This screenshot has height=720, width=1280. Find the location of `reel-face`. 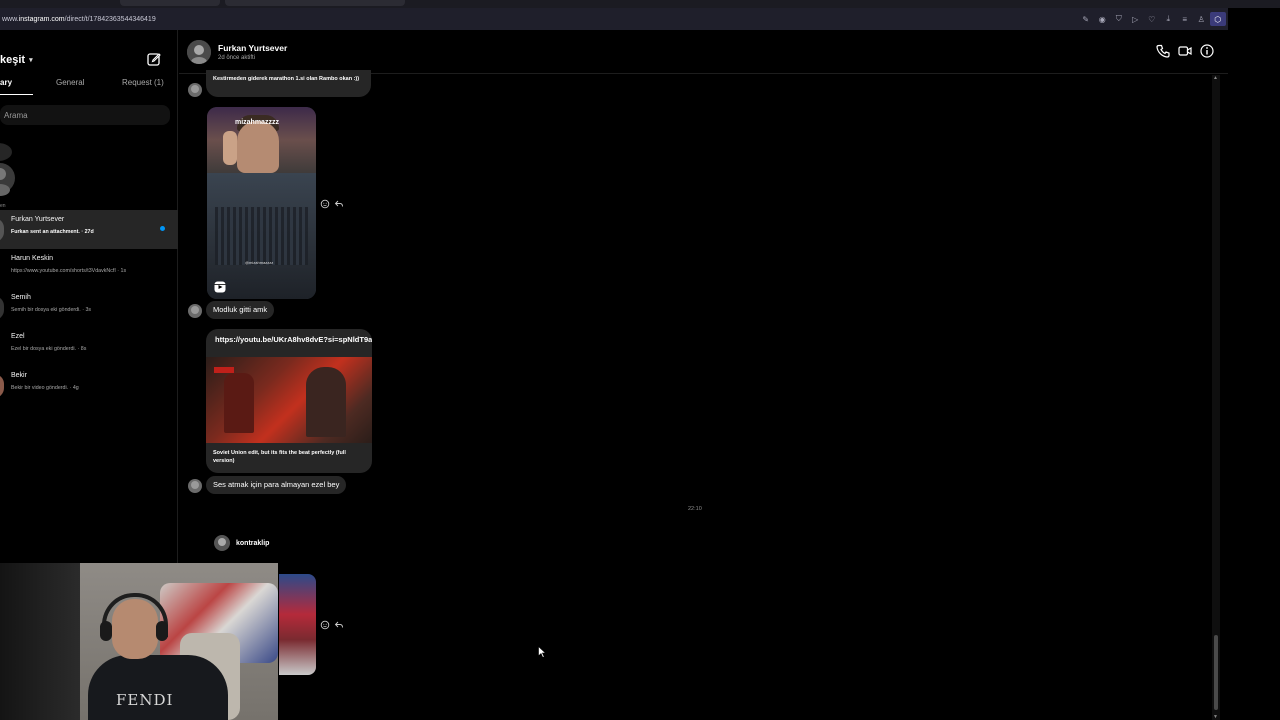

reel-face is located at coordinates (258, 147).